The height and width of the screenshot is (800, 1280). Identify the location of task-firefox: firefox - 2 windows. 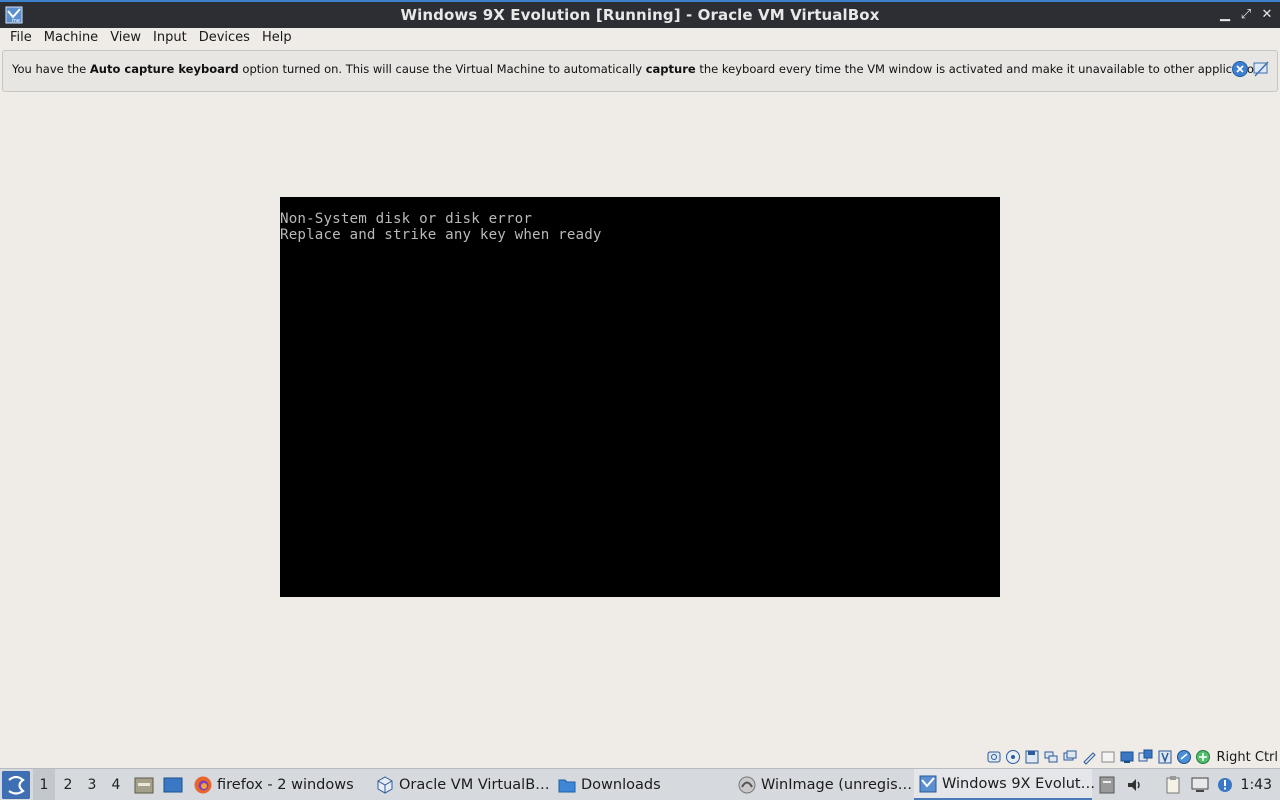
(273, 784).